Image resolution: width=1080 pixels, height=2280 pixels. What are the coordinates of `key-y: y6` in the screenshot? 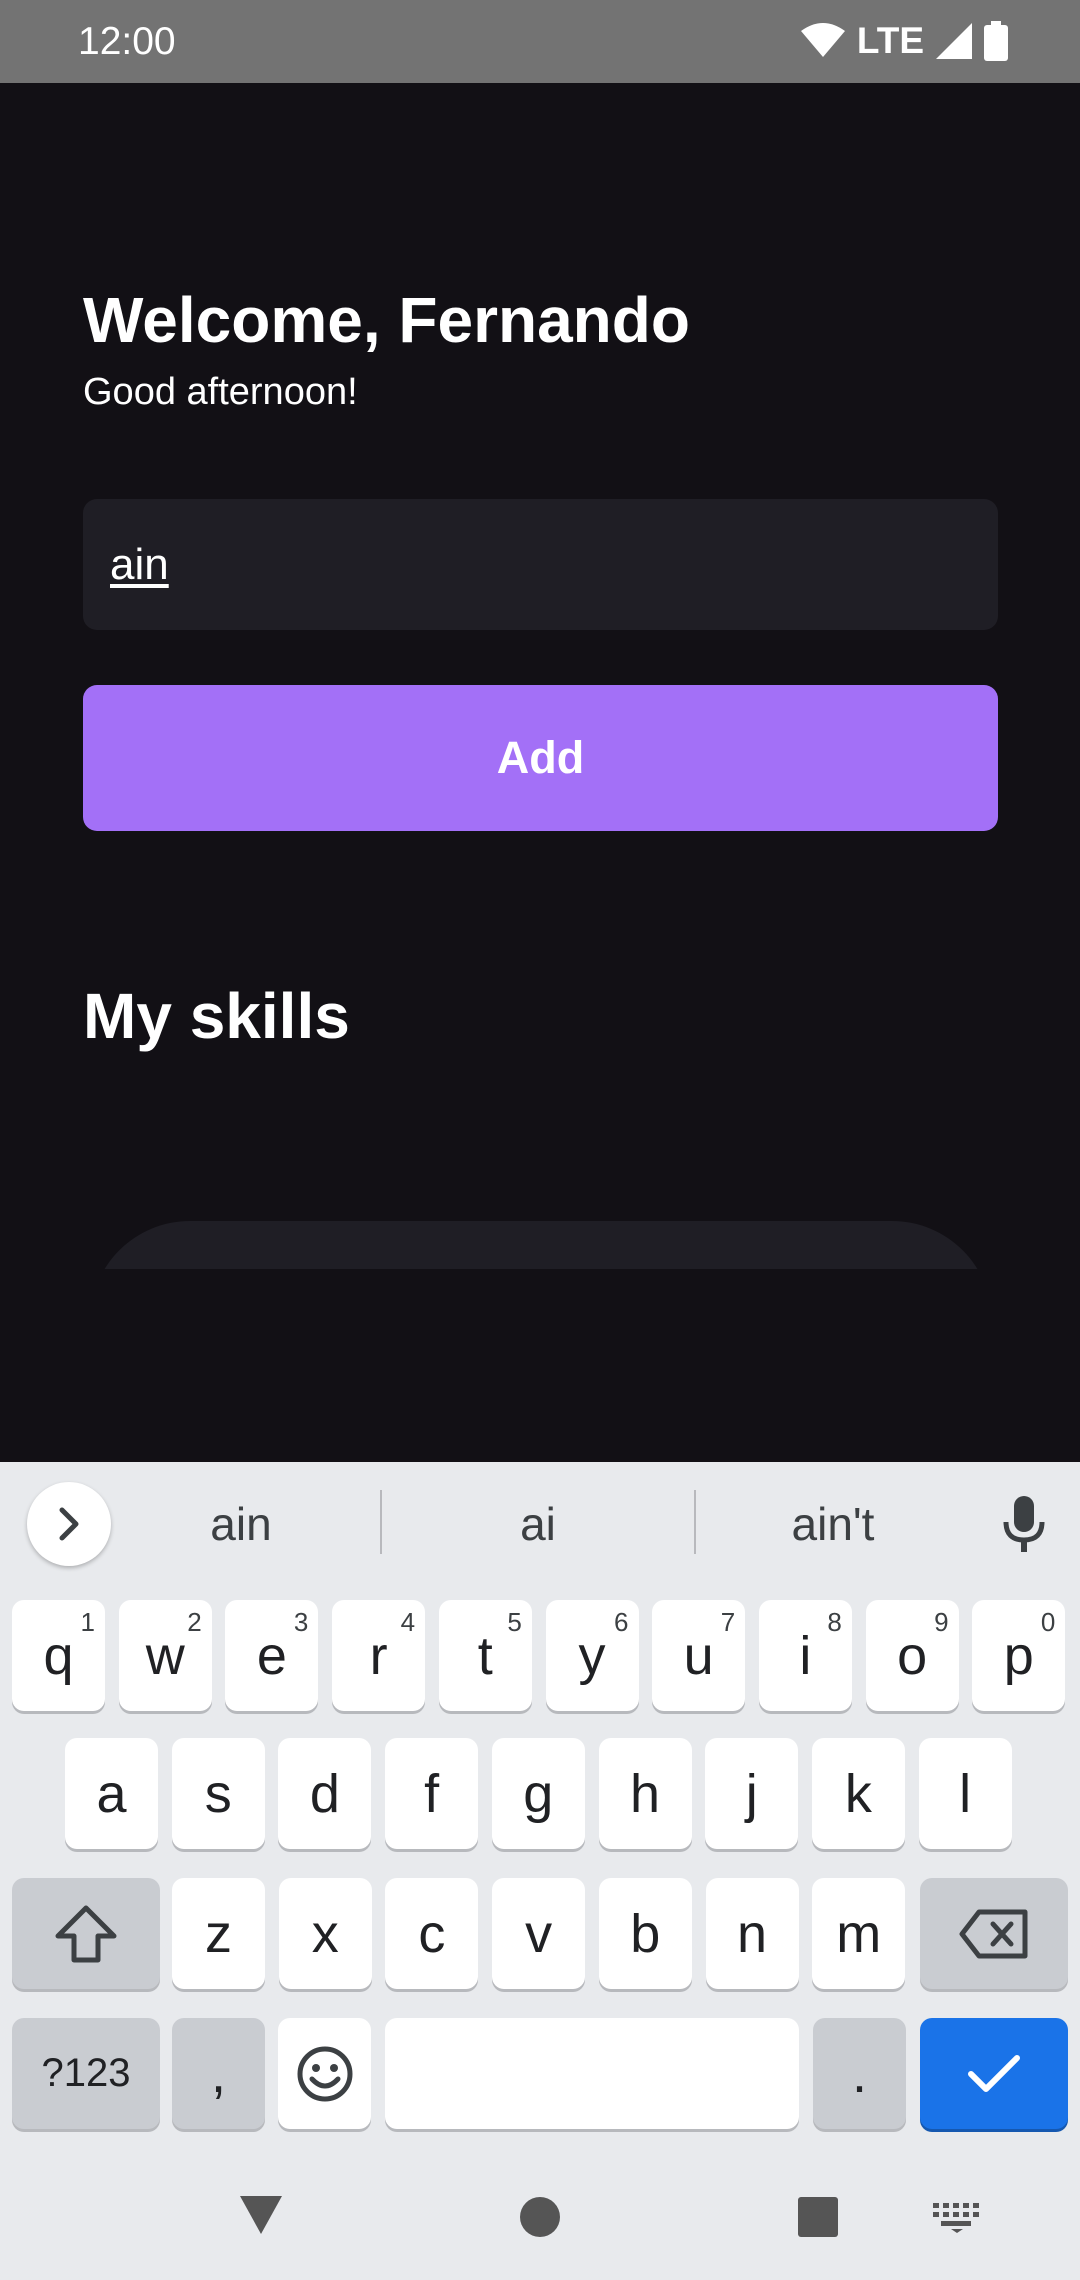 It's located at (592, 1655).